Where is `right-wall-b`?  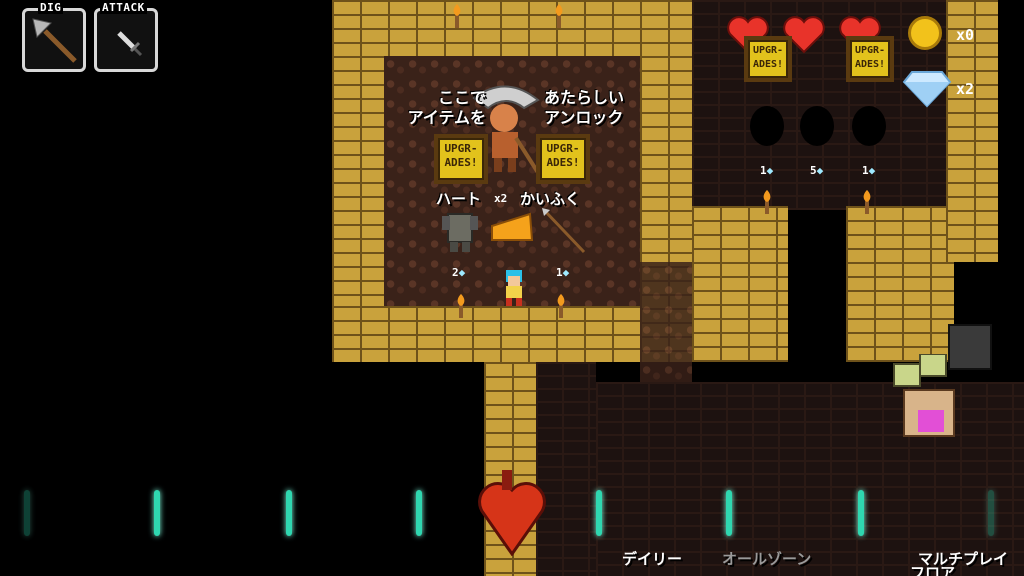
right-wall-b is located at coordinates (900, 284).